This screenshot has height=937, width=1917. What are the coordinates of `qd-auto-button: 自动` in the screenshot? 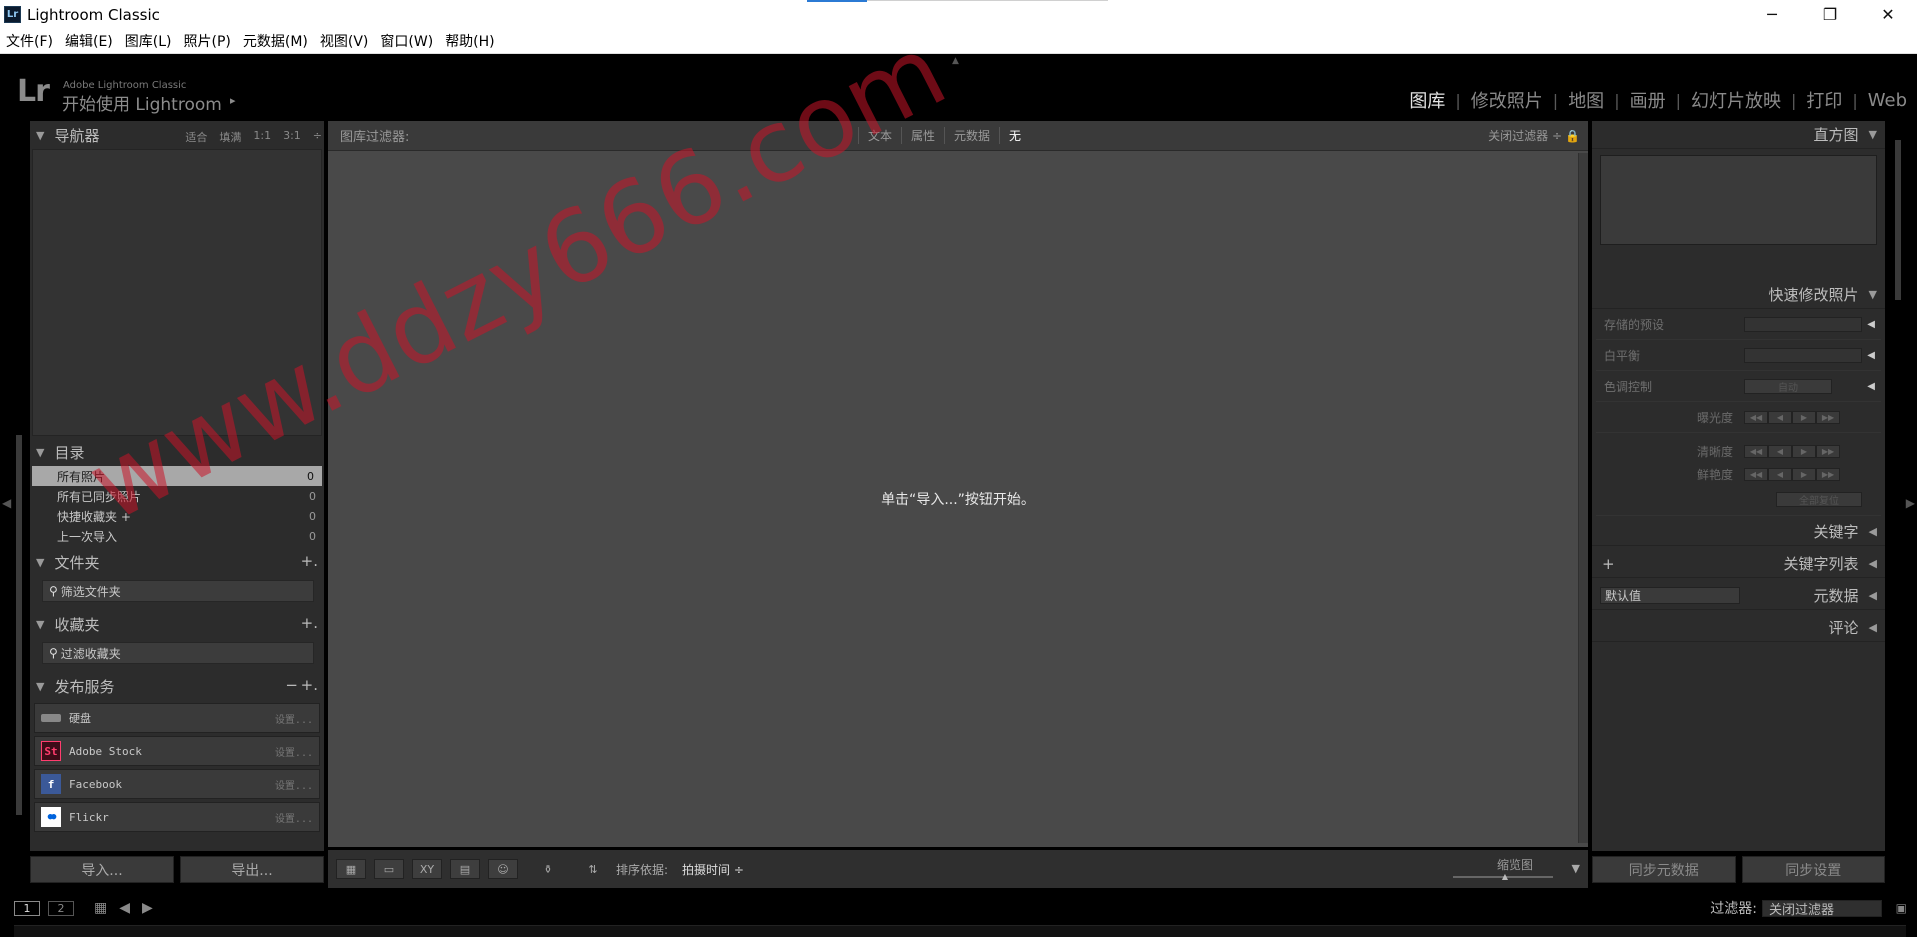 It's located at (1788, 386).